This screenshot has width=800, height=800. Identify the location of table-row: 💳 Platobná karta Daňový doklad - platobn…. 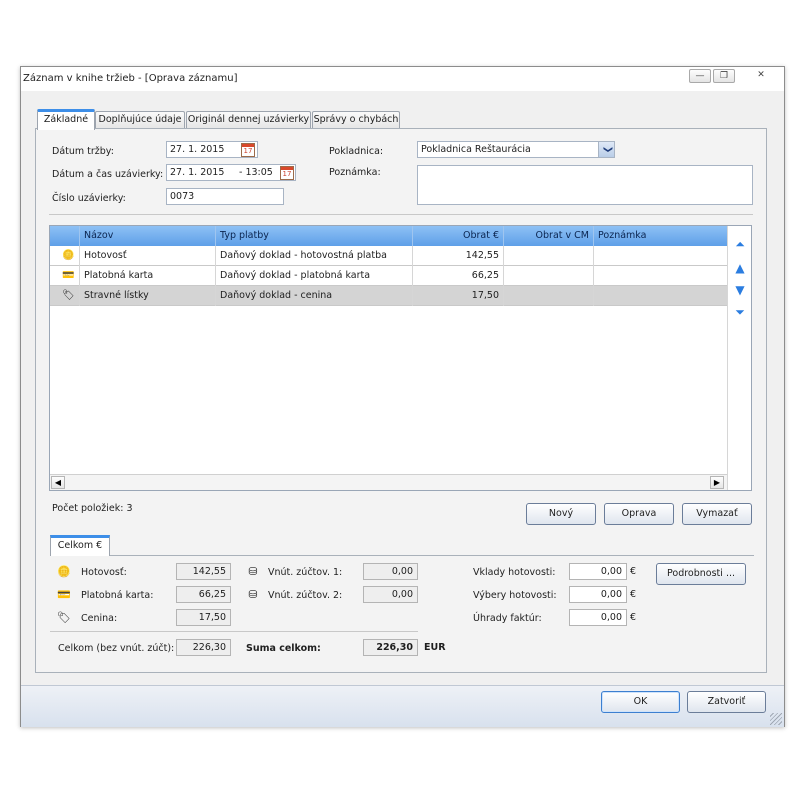
(388, 276).